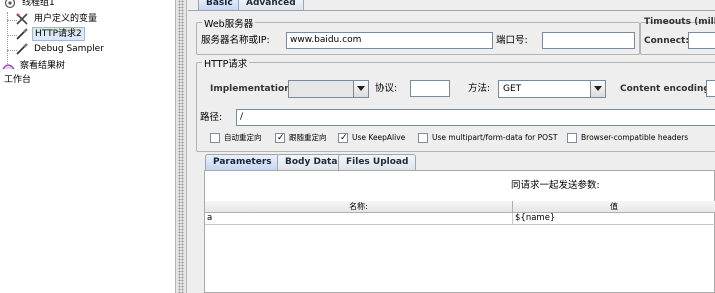 The image size is (715, 293). I want to click on table-cell-value: ${name}, so click(614, 219).